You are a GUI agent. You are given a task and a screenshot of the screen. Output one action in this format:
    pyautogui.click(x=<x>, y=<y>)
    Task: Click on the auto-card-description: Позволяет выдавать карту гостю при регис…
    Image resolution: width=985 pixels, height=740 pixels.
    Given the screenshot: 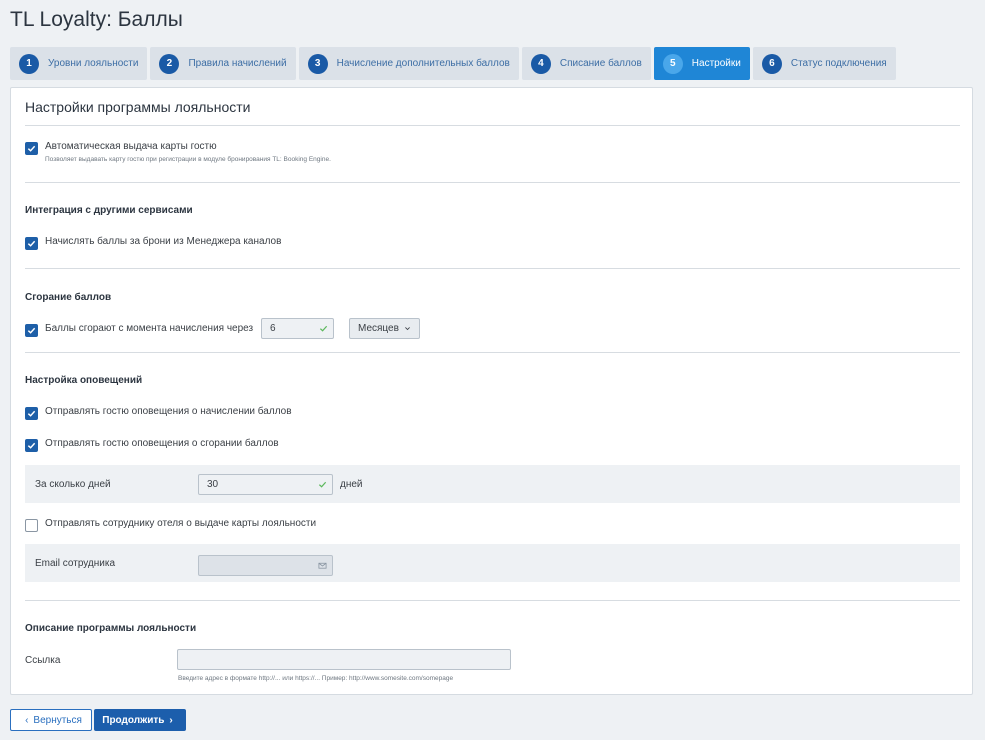 What is the action you would take?
    pyautogui.click(x=188, y=159)
    